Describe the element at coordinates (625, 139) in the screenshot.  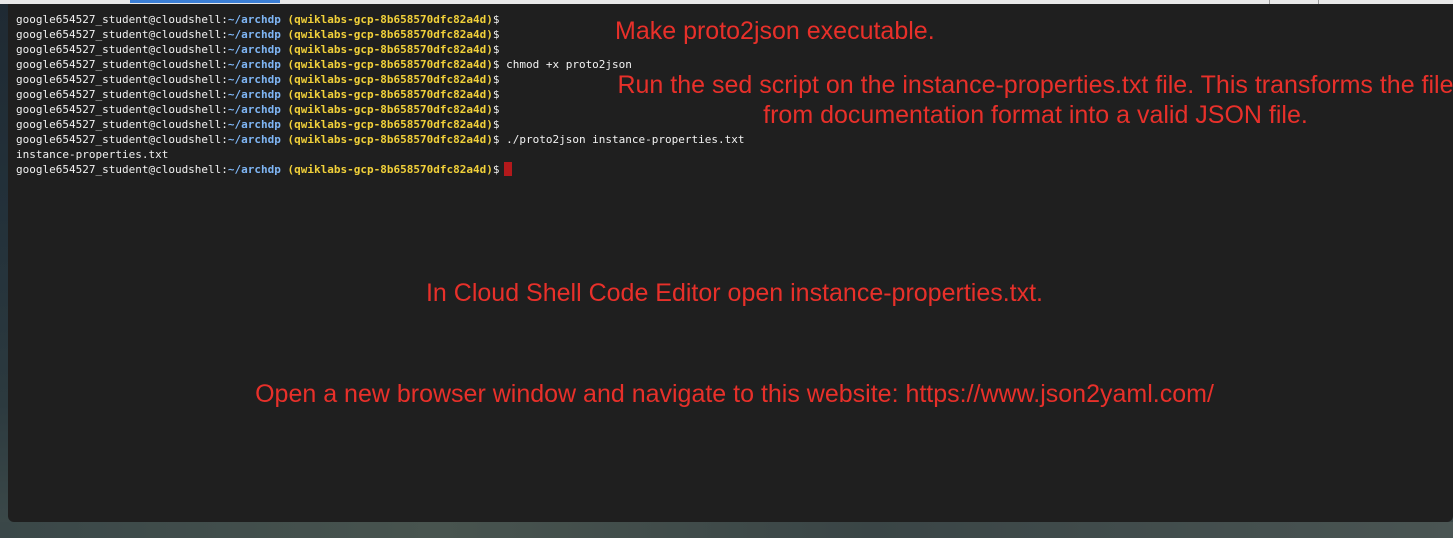
I see `terminal-command: ./proto2json instance-properties.txt` at that location.